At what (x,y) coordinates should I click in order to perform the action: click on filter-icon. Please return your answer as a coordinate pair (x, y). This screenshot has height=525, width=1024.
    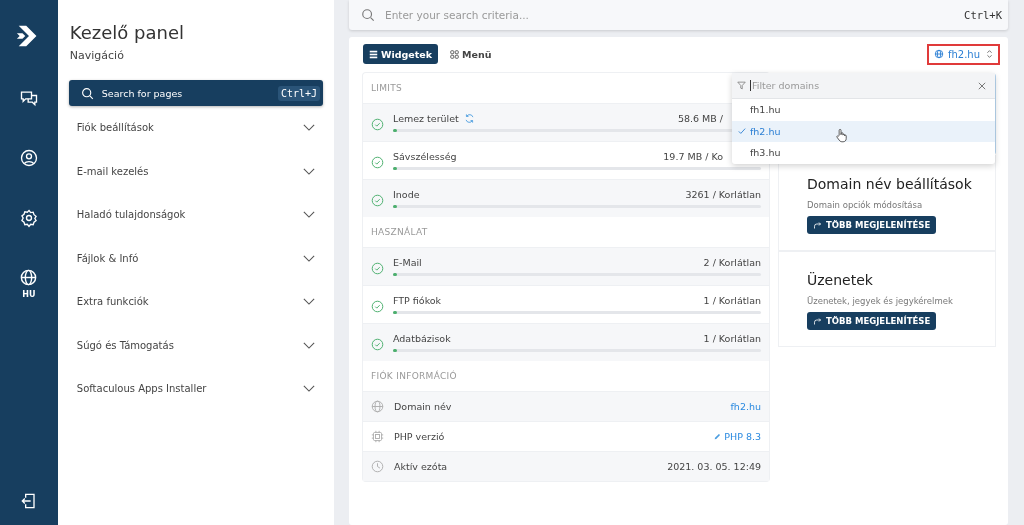
    Looking at the image, I should click on (741, 85).